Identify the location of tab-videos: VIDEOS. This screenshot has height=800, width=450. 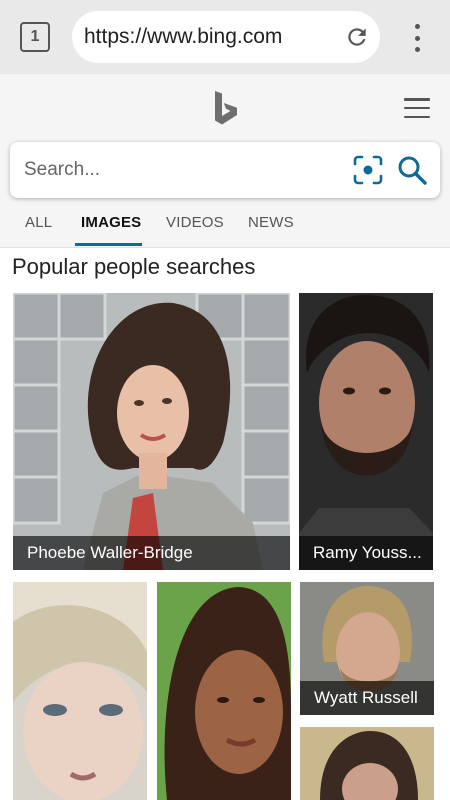
(195, 222).